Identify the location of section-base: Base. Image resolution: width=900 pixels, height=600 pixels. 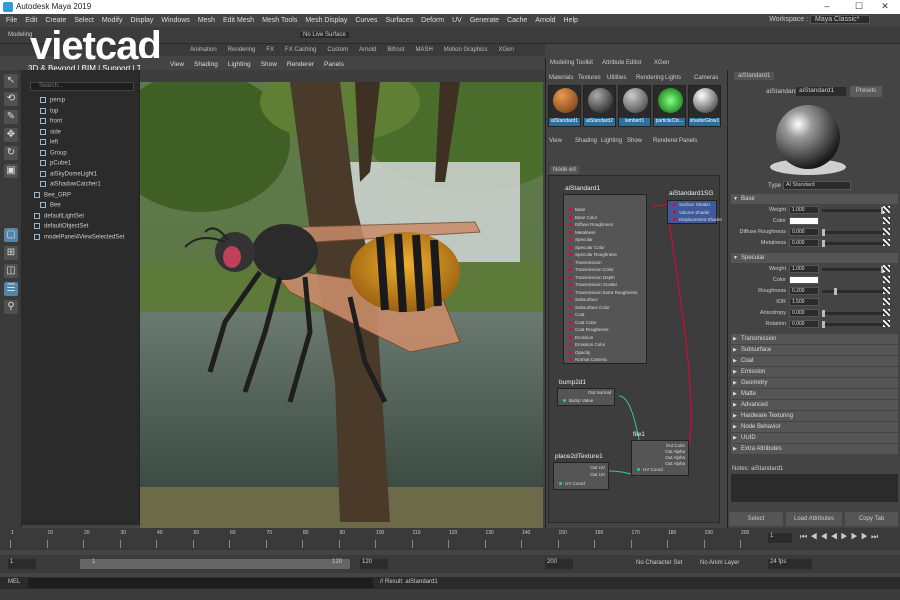
(814, 199).